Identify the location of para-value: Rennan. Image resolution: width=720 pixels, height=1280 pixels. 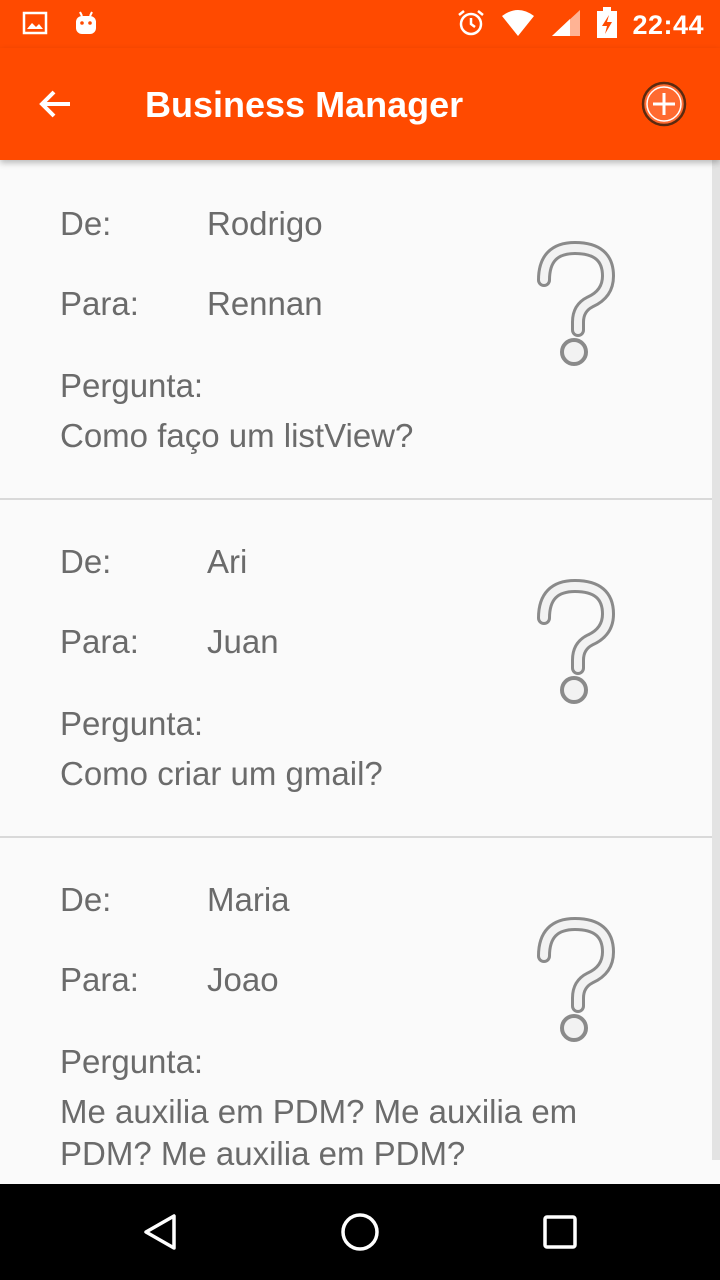
(265, 303).